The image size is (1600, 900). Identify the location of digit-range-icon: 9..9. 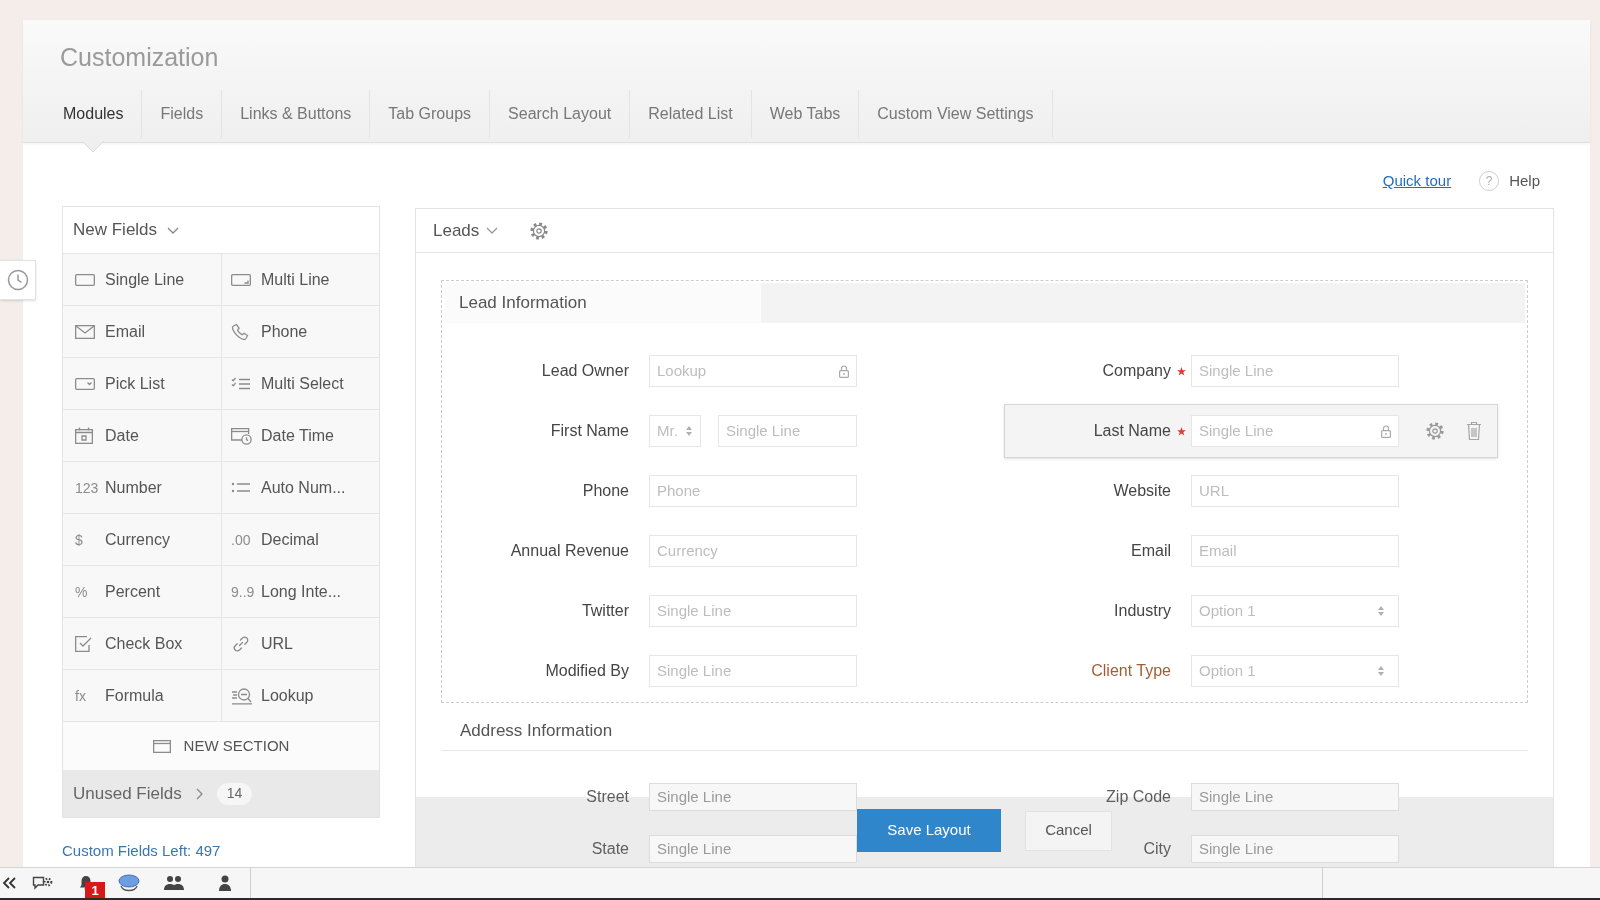
(243, 591).